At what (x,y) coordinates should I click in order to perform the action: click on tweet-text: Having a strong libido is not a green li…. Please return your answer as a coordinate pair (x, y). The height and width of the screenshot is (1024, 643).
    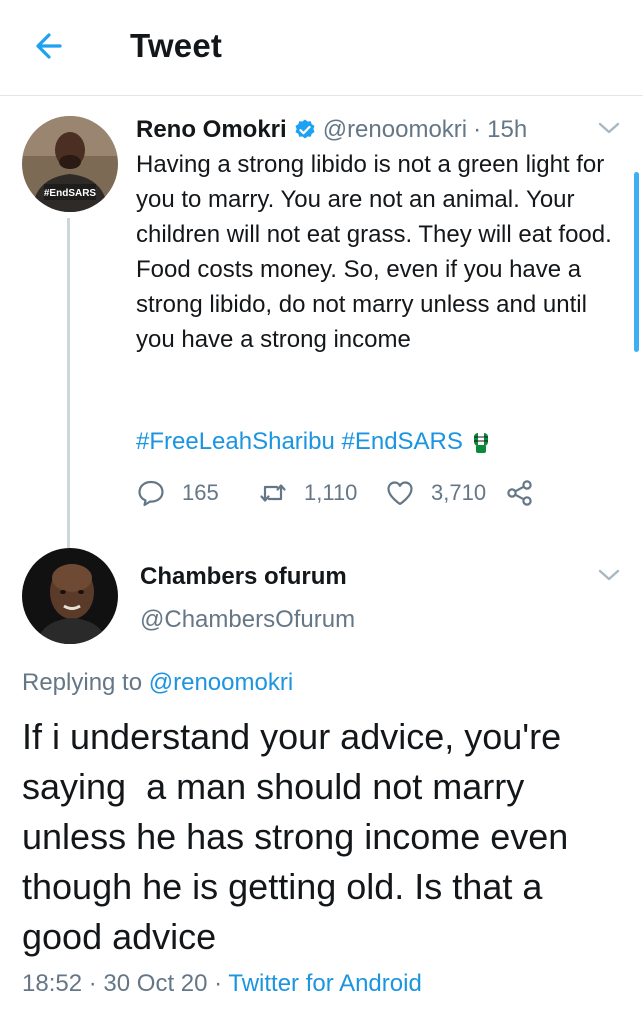
    Looking at the image, I should click on (374, 252).